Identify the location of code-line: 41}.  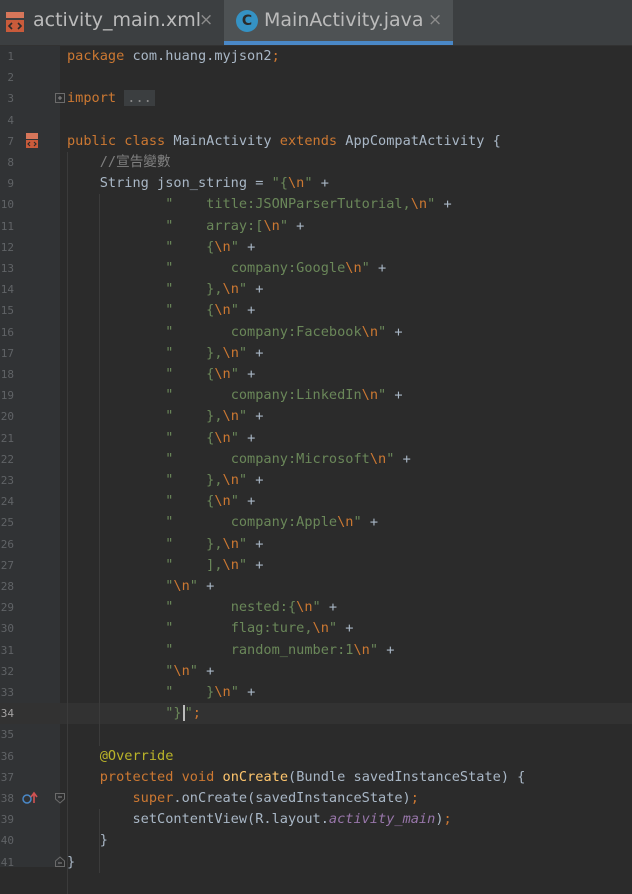
(316, 862).